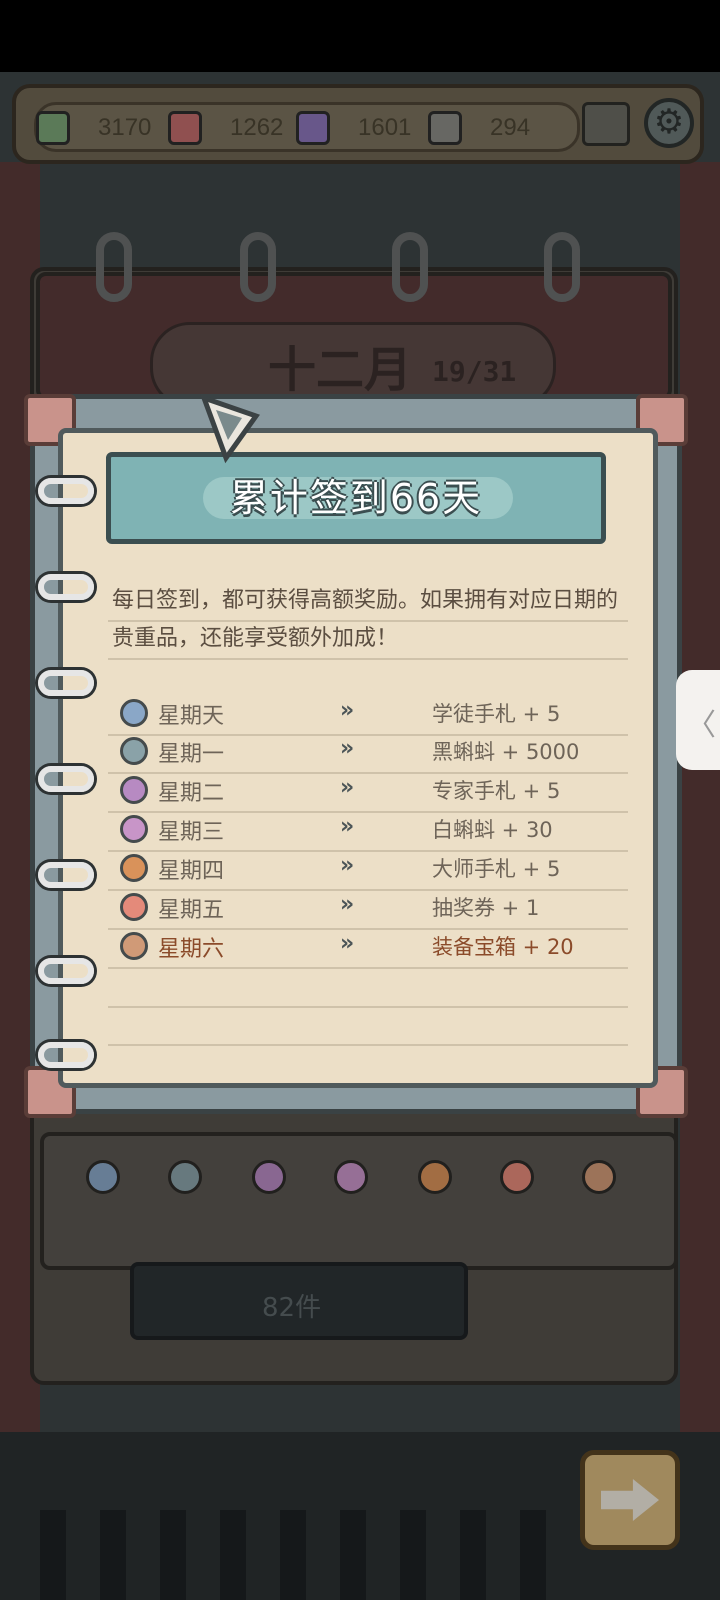 This screenshot has height=1600, width=720. I want to click on expert-notes-icon, so click(134, 790).